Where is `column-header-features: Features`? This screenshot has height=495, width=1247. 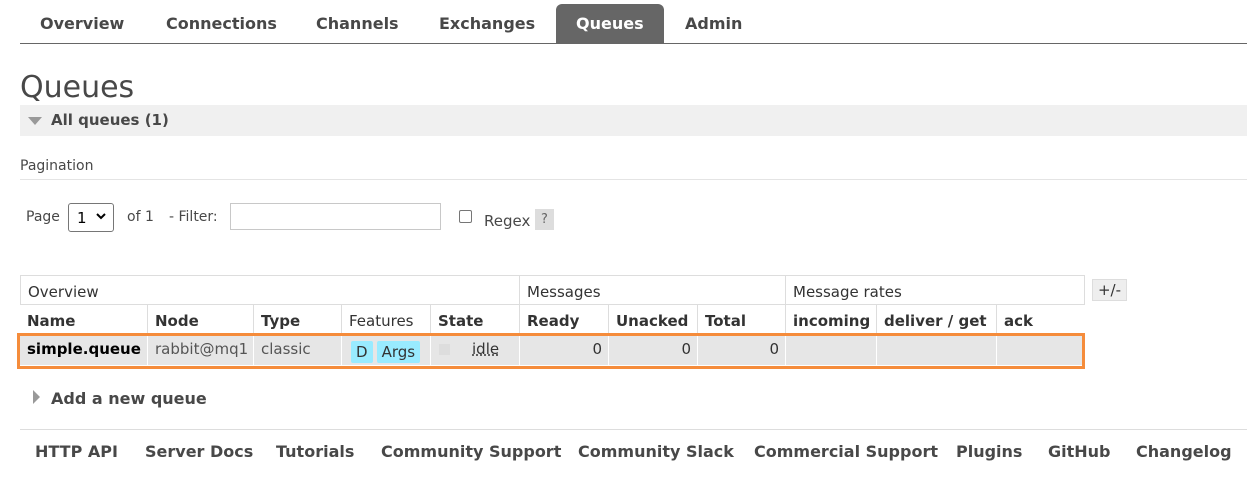
column-header-features: Features is located at coordinates (385, 320).